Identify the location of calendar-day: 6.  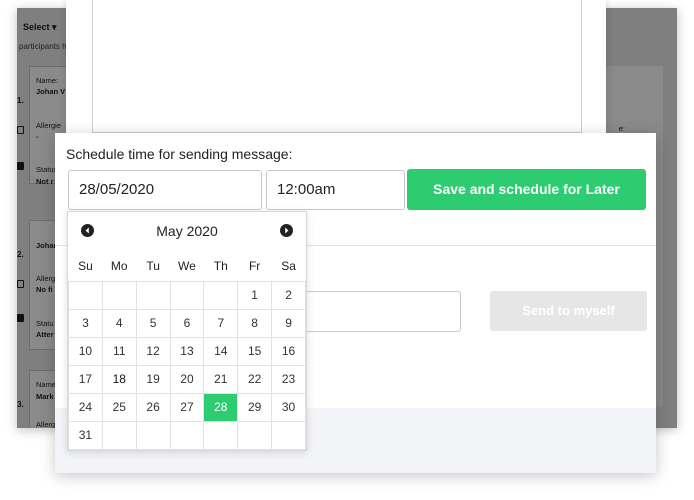
(187, 323).